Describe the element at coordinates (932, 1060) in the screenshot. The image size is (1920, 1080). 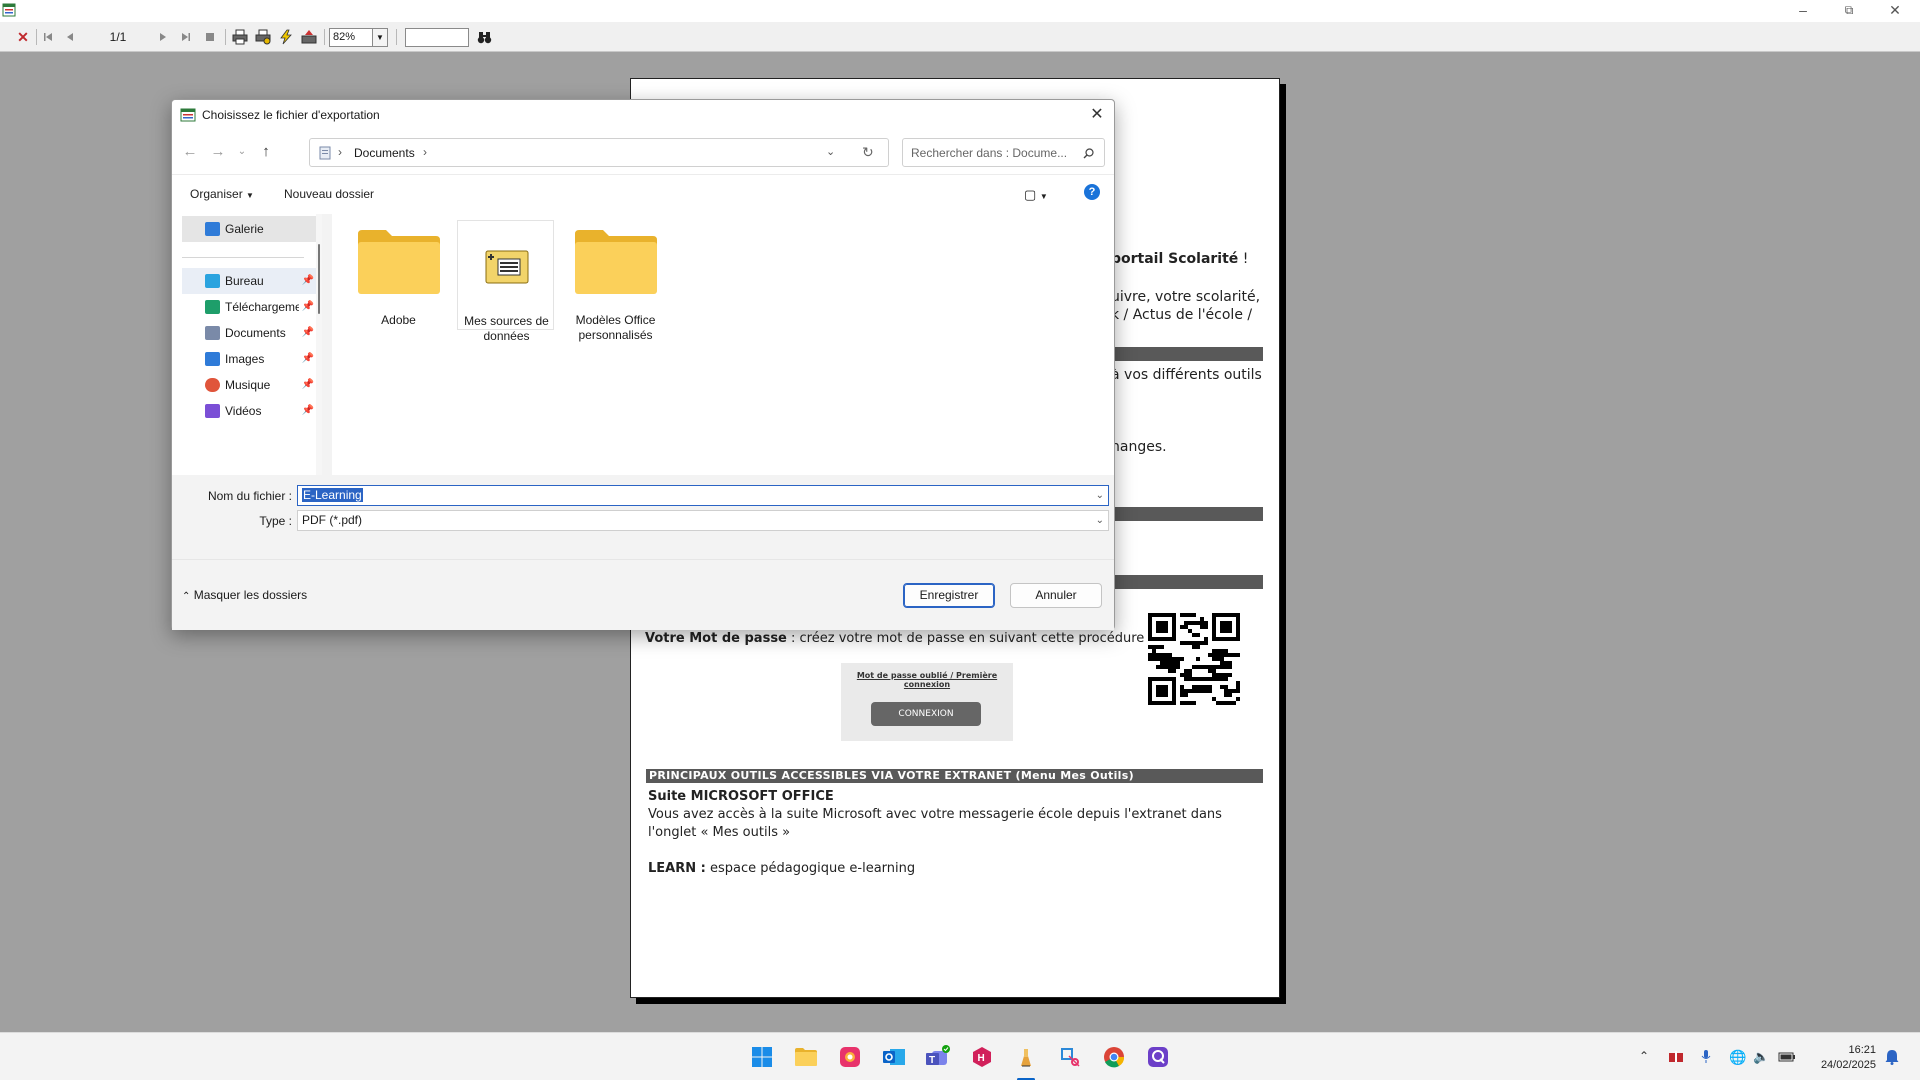
I see `svg-text: T` at that location.